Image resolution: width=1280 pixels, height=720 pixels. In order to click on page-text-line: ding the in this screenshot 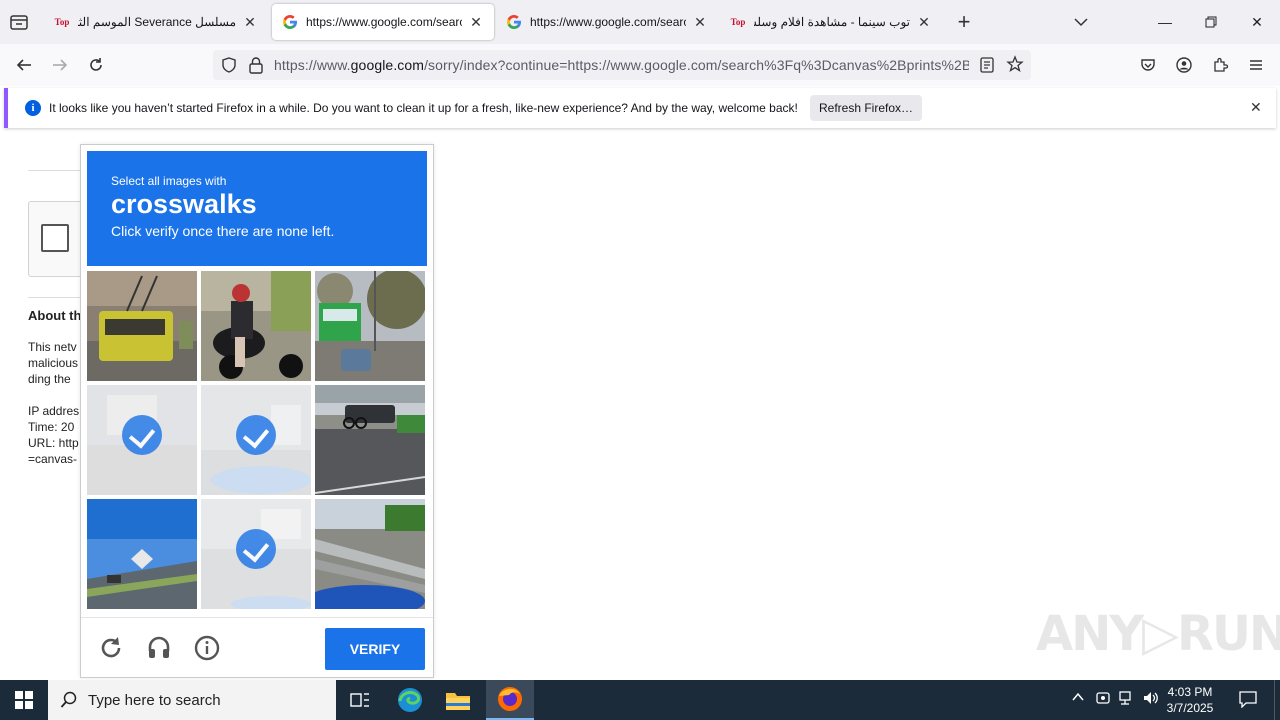, I will do `click(49, 379)`.